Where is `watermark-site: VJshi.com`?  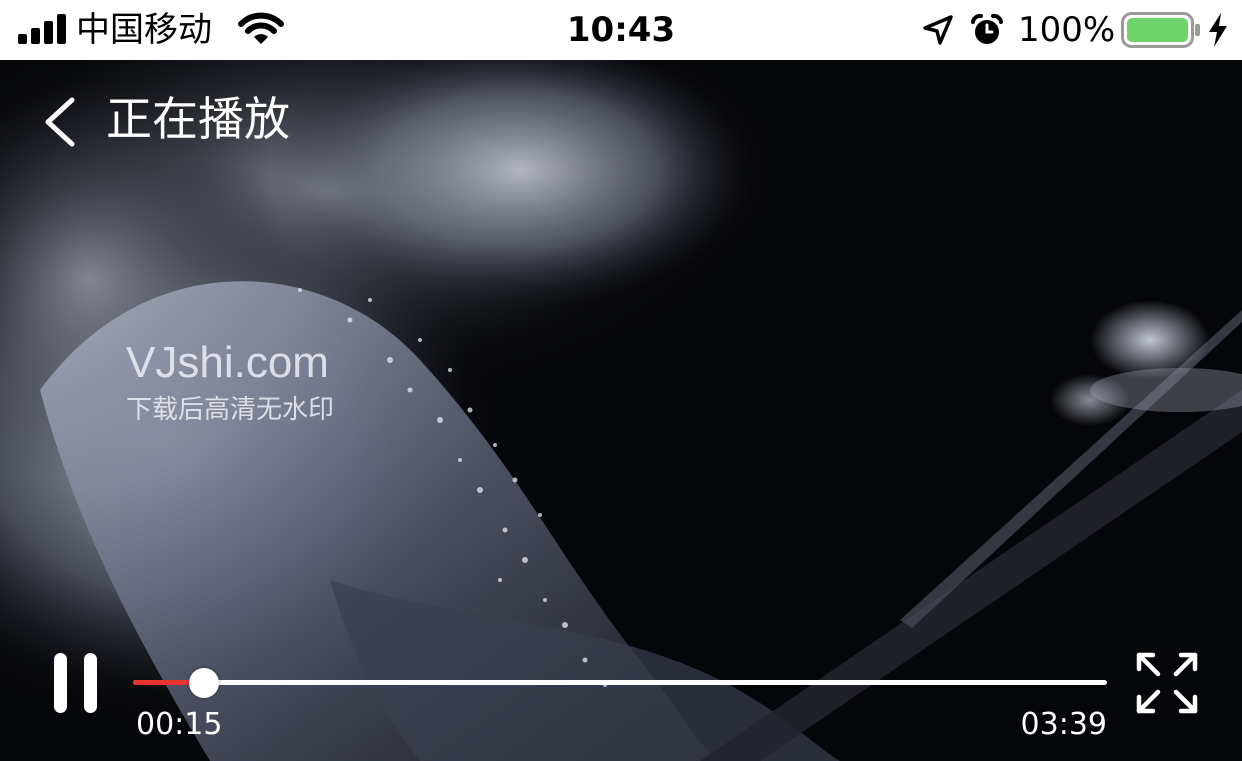 watermark-site: VJshi.com is located at coordinates (227, 362).